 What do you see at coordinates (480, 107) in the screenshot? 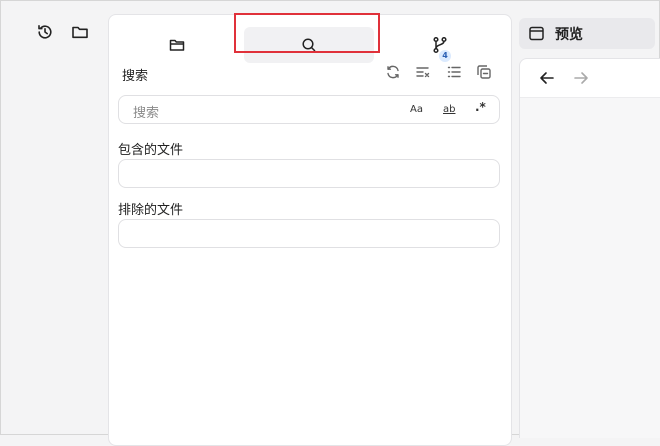
I see `regex-toggle: .*` at bounding box center [480, 107].